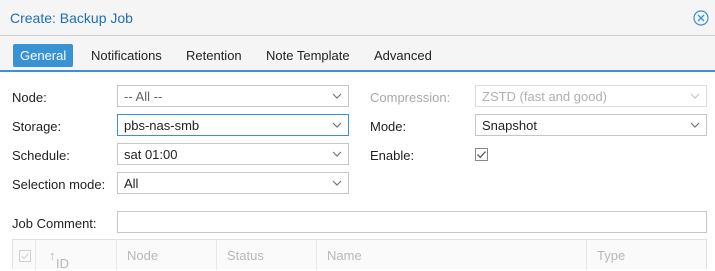 The height and width of the screenshot is (271, 715). Describe the element at coordinates (29, 97) in the screenshot. I see `node-label: Node:` at that location.